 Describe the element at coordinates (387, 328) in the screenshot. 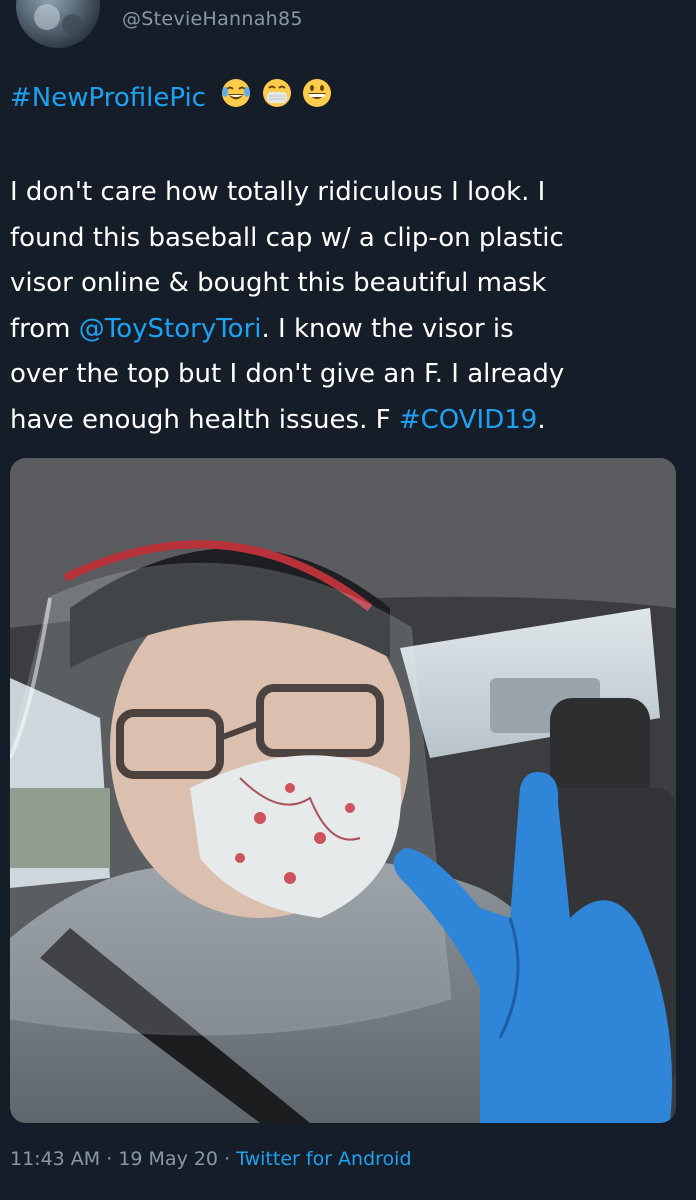

I see `text-fragment: . I know the visor is` at that location.